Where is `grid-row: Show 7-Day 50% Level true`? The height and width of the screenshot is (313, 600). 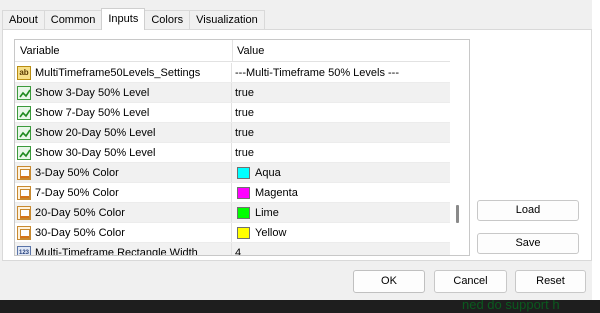
grid-row: Show 7-Day 50% Level true is located at coordinates (233, 113).